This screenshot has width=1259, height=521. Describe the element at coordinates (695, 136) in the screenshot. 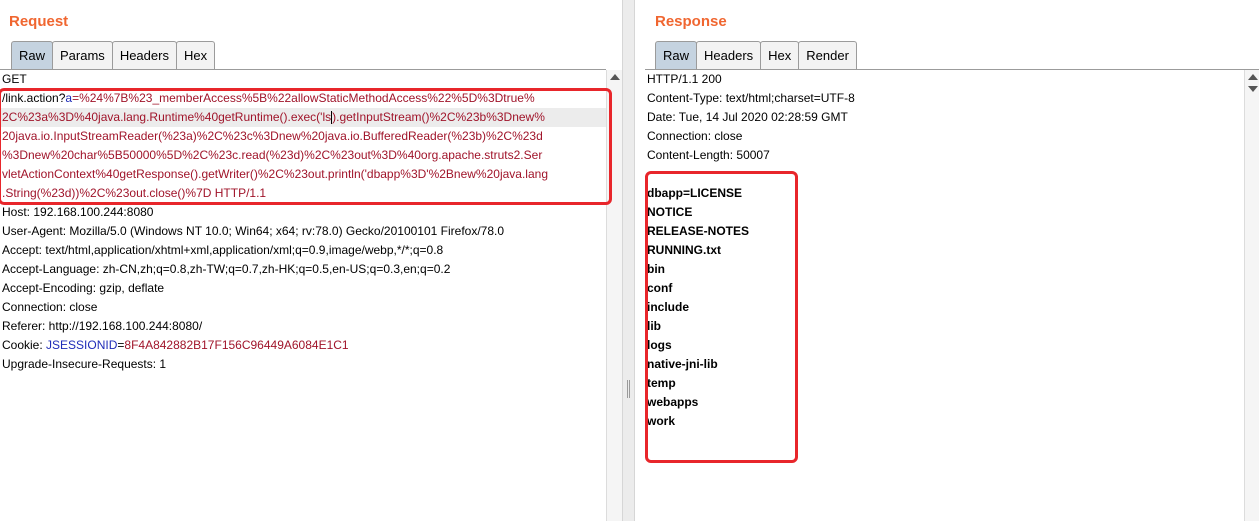

I see `response-header-connection: Connection: close` at that location.